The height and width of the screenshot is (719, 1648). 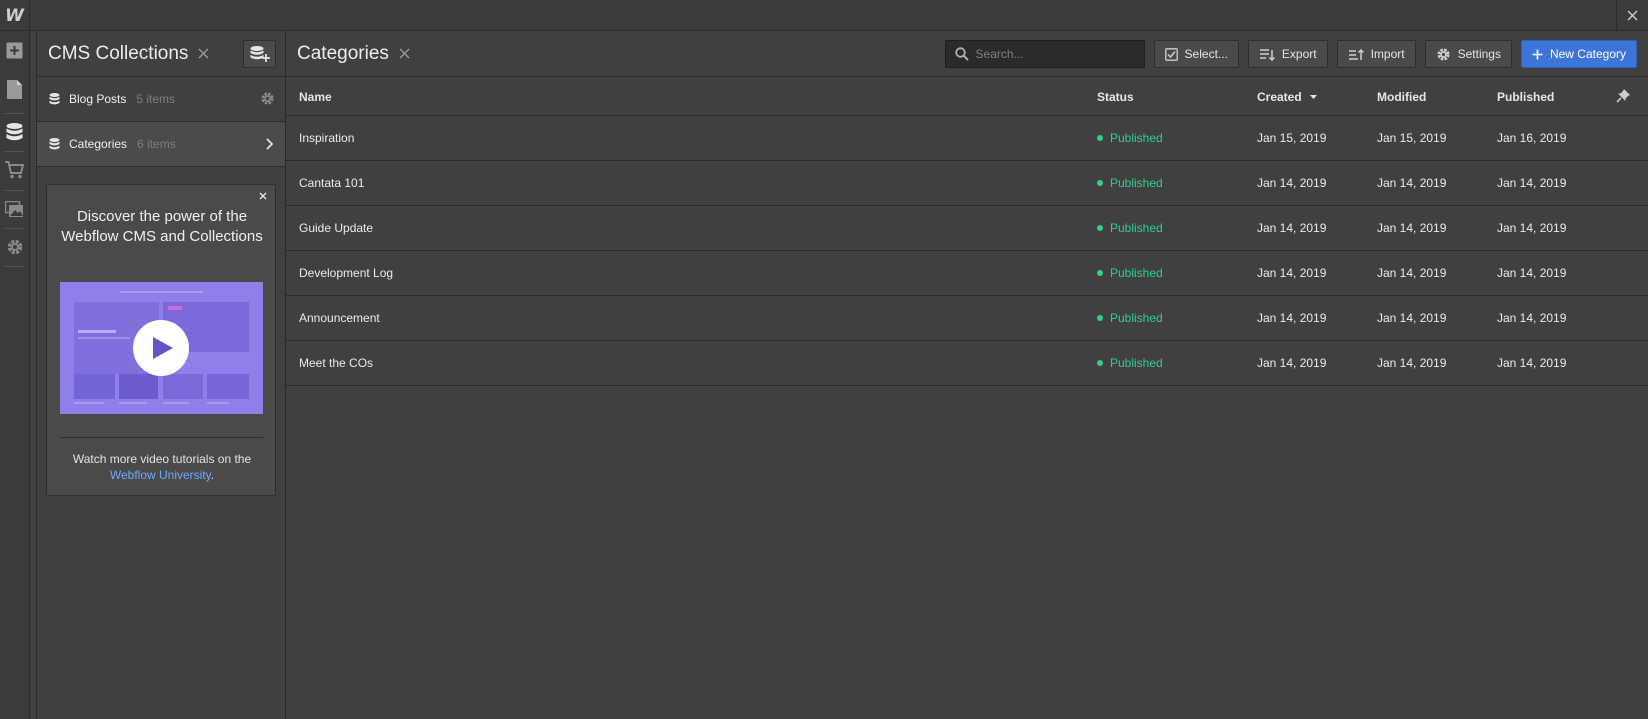 I want to click on item-name: Guide Update, so click(x=336, y=228).